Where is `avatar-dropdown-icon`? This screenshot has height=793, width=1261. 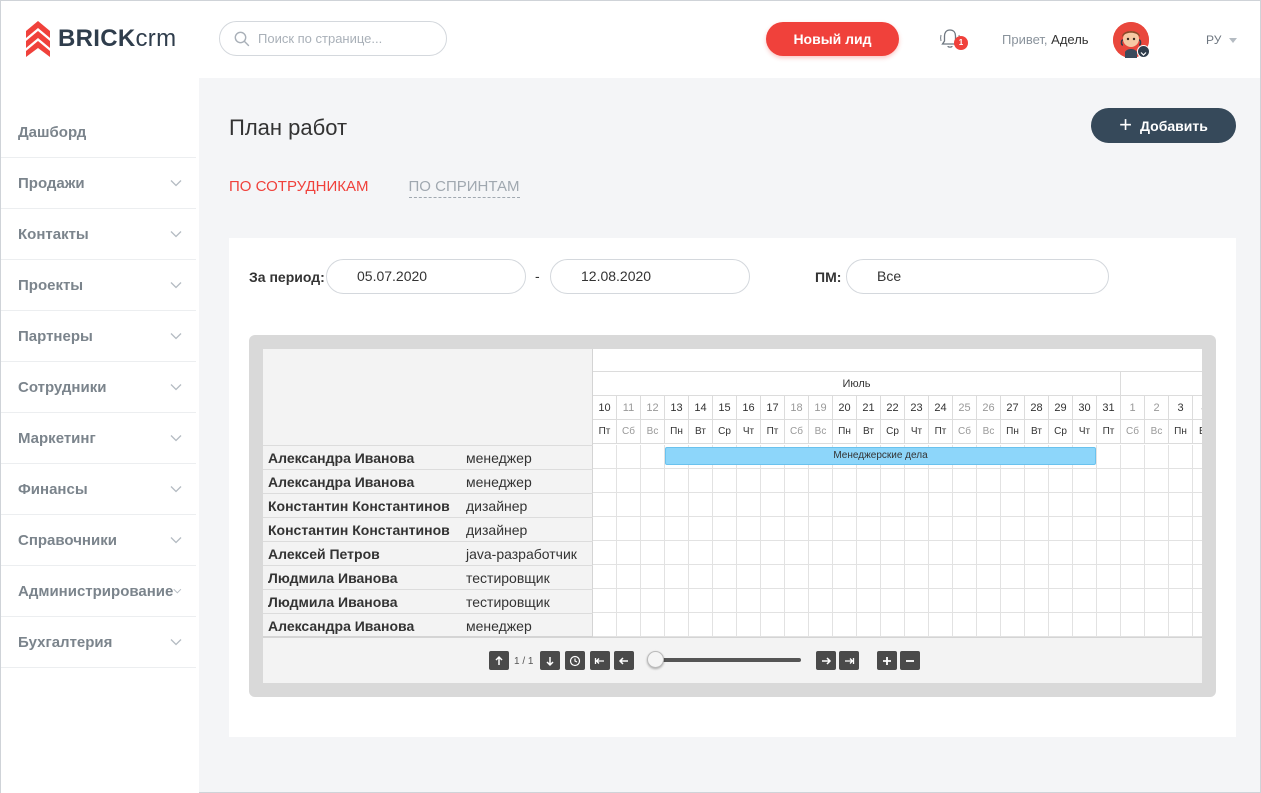 avatar-dropdown-icon is located at coordinates (1143, 51).